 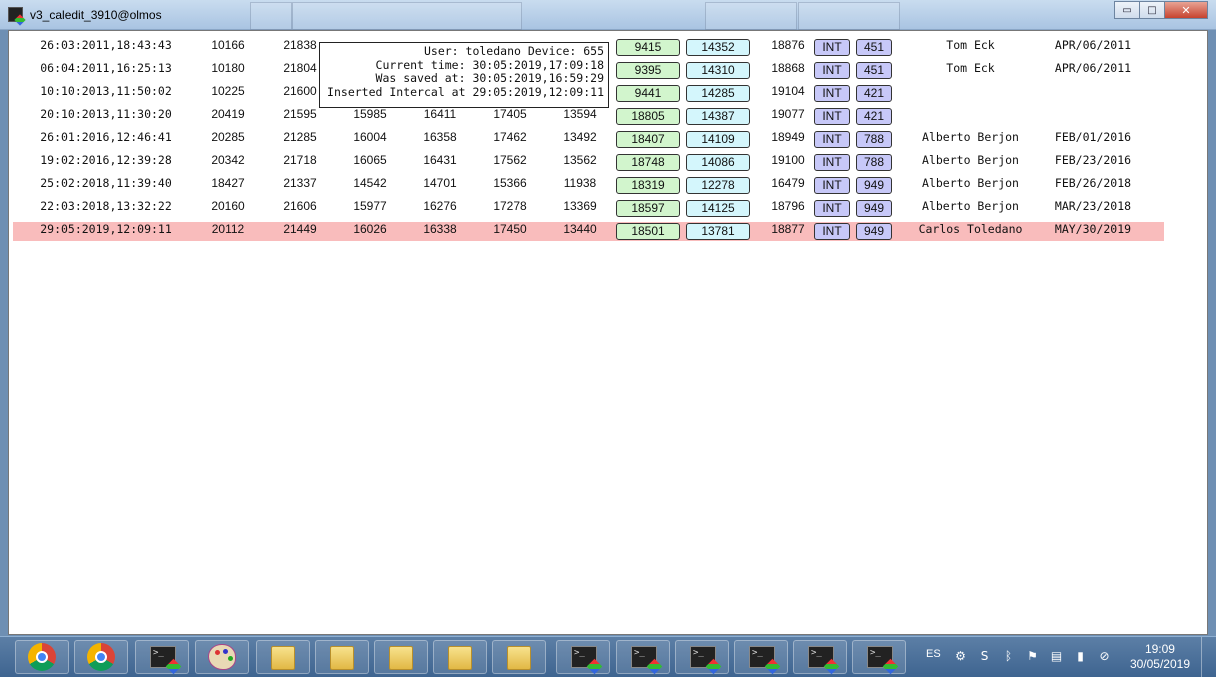 I want to click on cyan-value-box: 14285, so click(x=718, y=93).